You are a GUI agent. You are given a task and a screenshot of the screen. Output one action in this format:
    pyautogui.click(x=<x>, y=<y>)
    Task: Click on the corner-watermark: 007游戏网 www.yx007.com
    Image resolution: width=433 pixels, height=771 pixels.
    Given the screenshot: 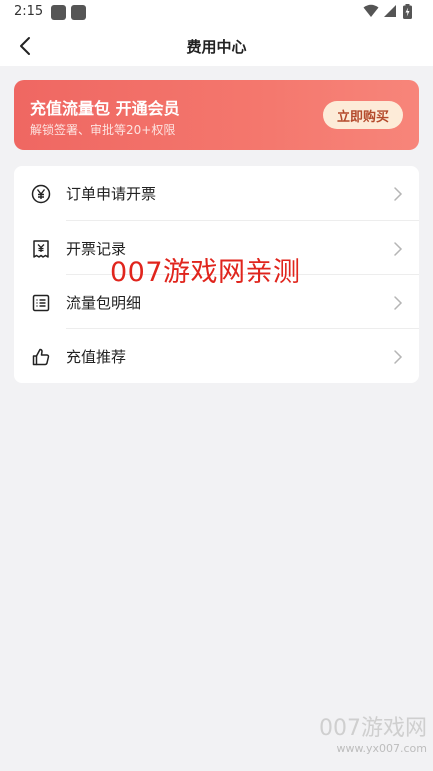 What is the action you would take?
    pyautogui.click(x=373, y=732)
    